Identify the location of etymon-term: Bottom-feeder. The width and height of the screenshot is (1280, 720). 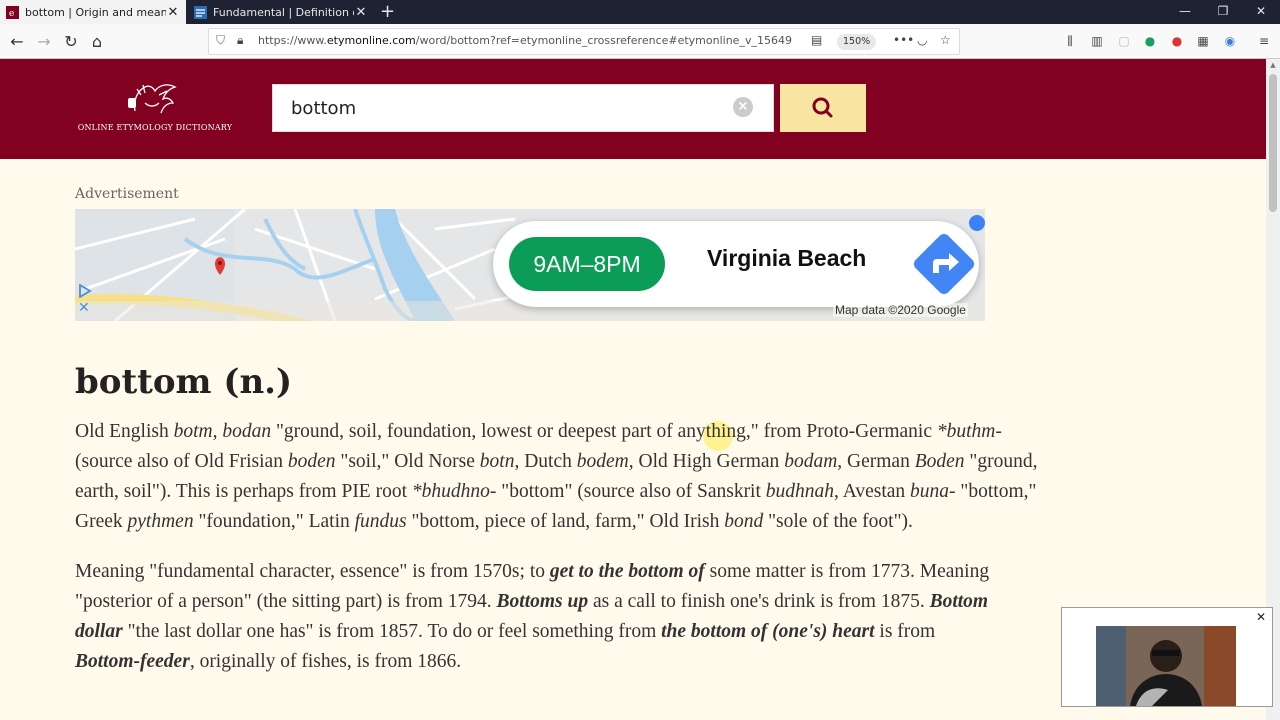
(132, 661).